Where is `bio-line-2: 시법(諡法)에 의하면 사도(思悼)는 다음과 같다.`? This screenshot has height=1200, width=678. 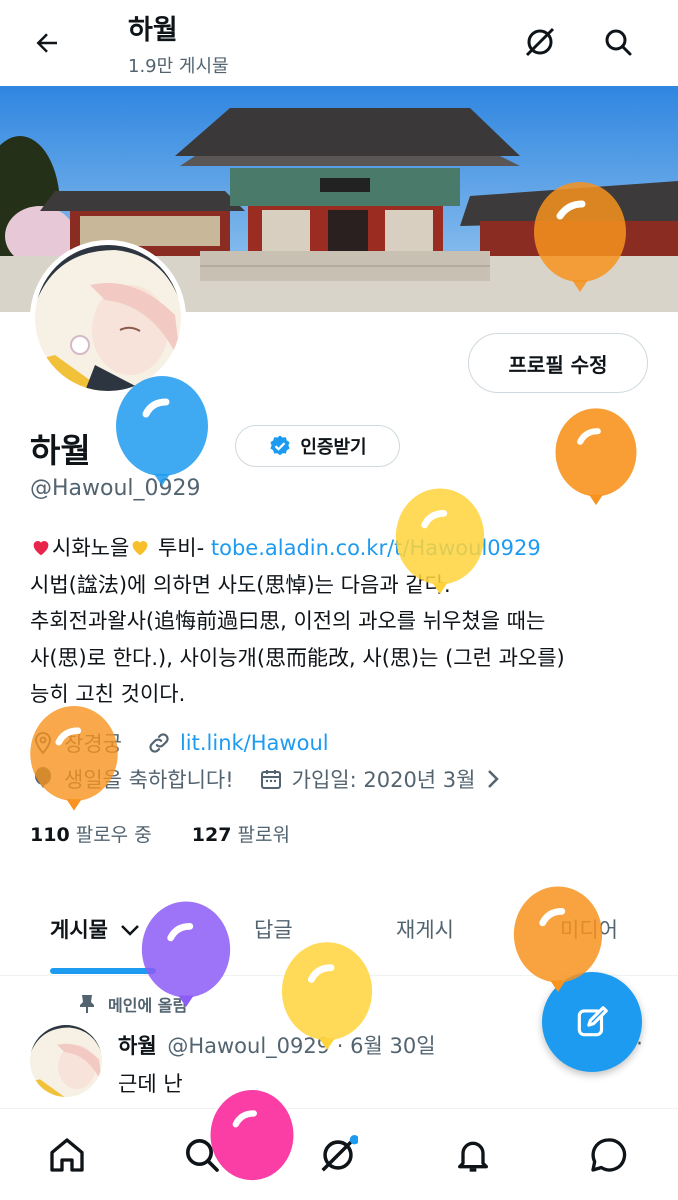
bio-line-2: 시법(諡法)에 의하면 사도(思悼)는 다음과 같다. is located at coordinates (240, 584).